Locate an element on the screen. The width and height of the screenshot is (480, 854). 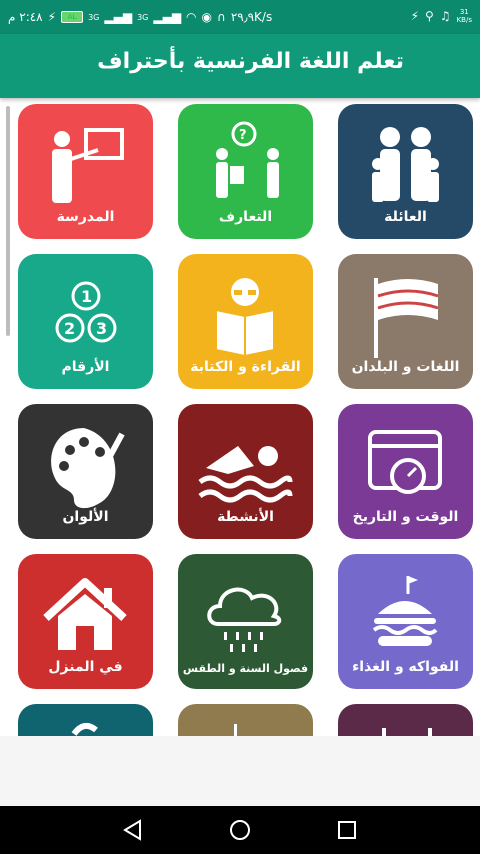
tile-reading: القراءة و الكتابة is located at coordinates (245, 321).